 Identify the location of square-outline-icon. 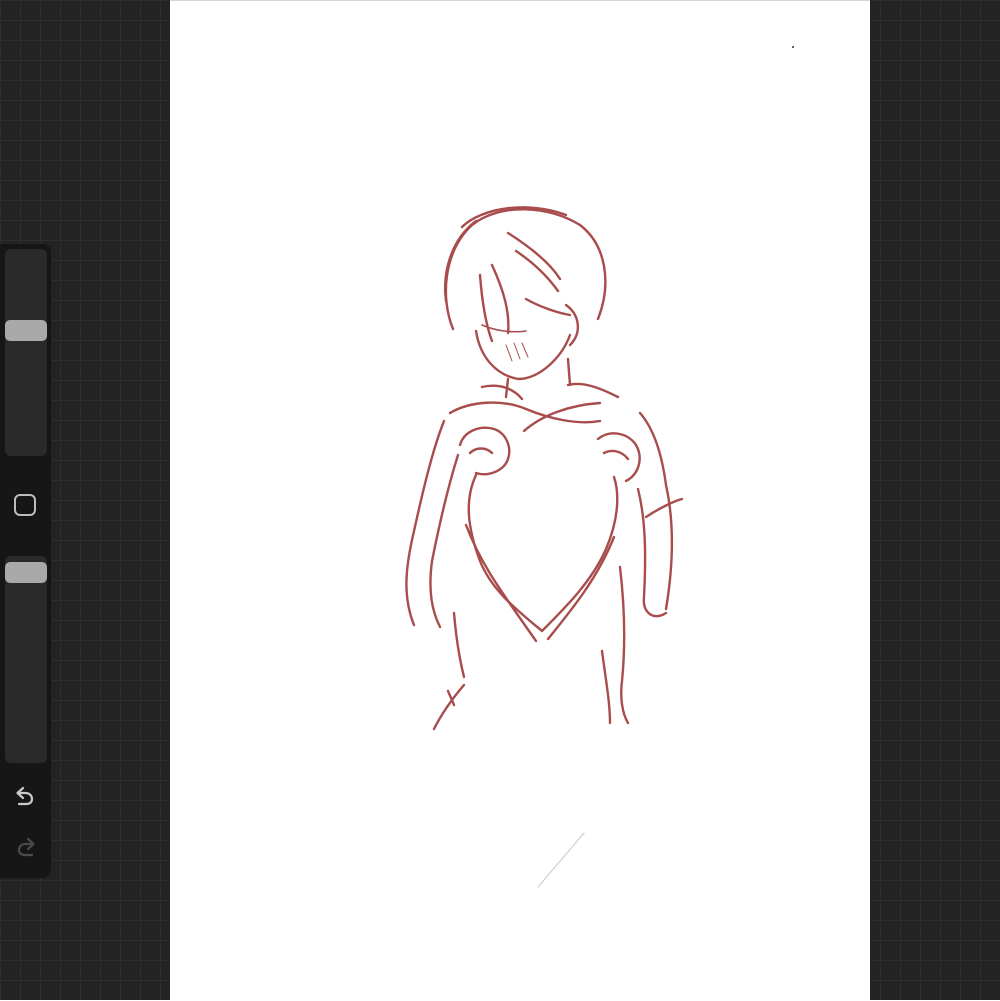
(25, 505).